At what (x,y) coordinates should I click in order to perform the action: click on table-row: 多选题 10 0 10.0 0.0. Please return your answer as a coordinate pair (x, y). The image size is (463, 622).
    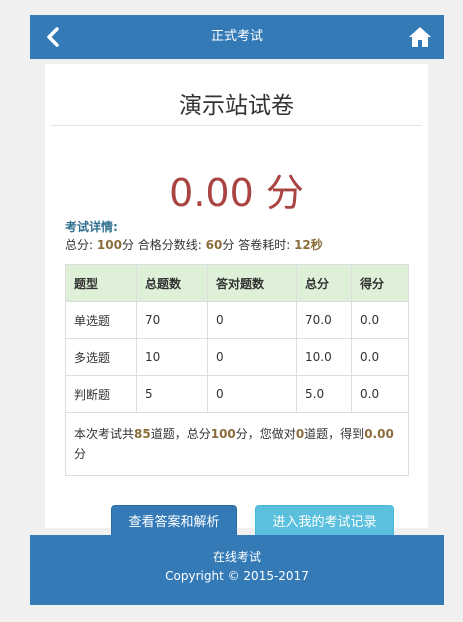
    Looking at the image, I should click on (237, 357).